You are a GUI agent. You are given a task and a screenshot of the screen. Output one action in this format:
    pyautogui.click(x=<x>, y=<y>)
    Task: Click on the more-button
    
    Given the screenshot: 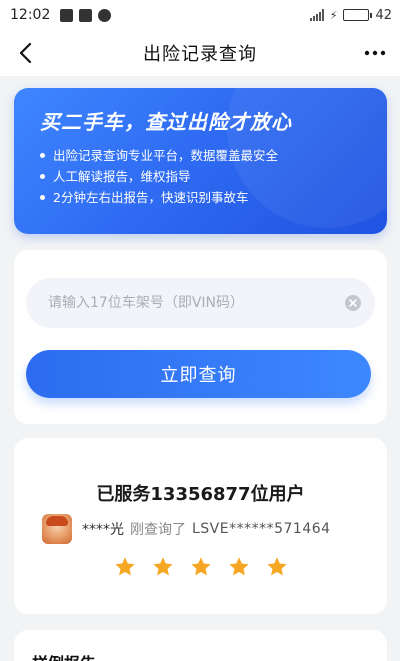 What is the action you would take?
    pyautogui.click(x=375, y=53)
    